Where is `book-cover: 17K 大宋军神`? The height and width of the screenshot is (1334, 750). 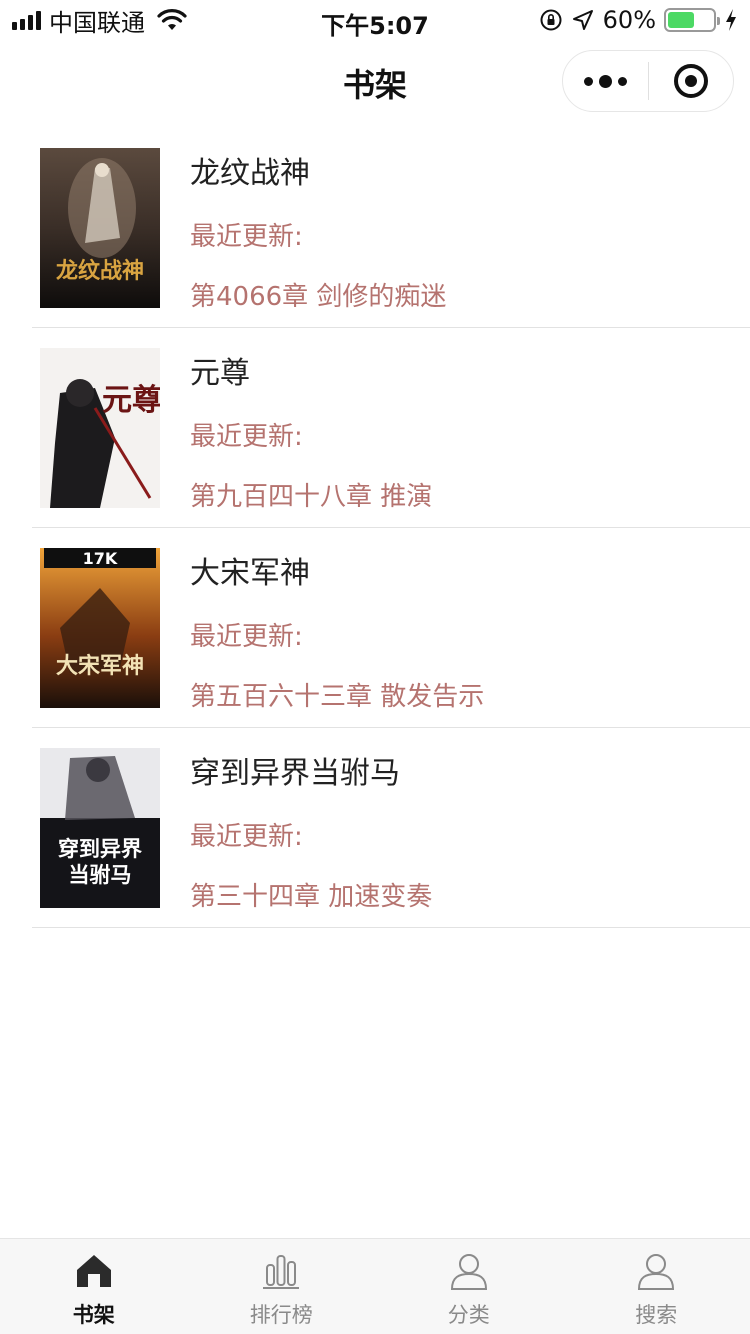
book-cover: 17K 大宋军神 is located at coordinates (100, 628).